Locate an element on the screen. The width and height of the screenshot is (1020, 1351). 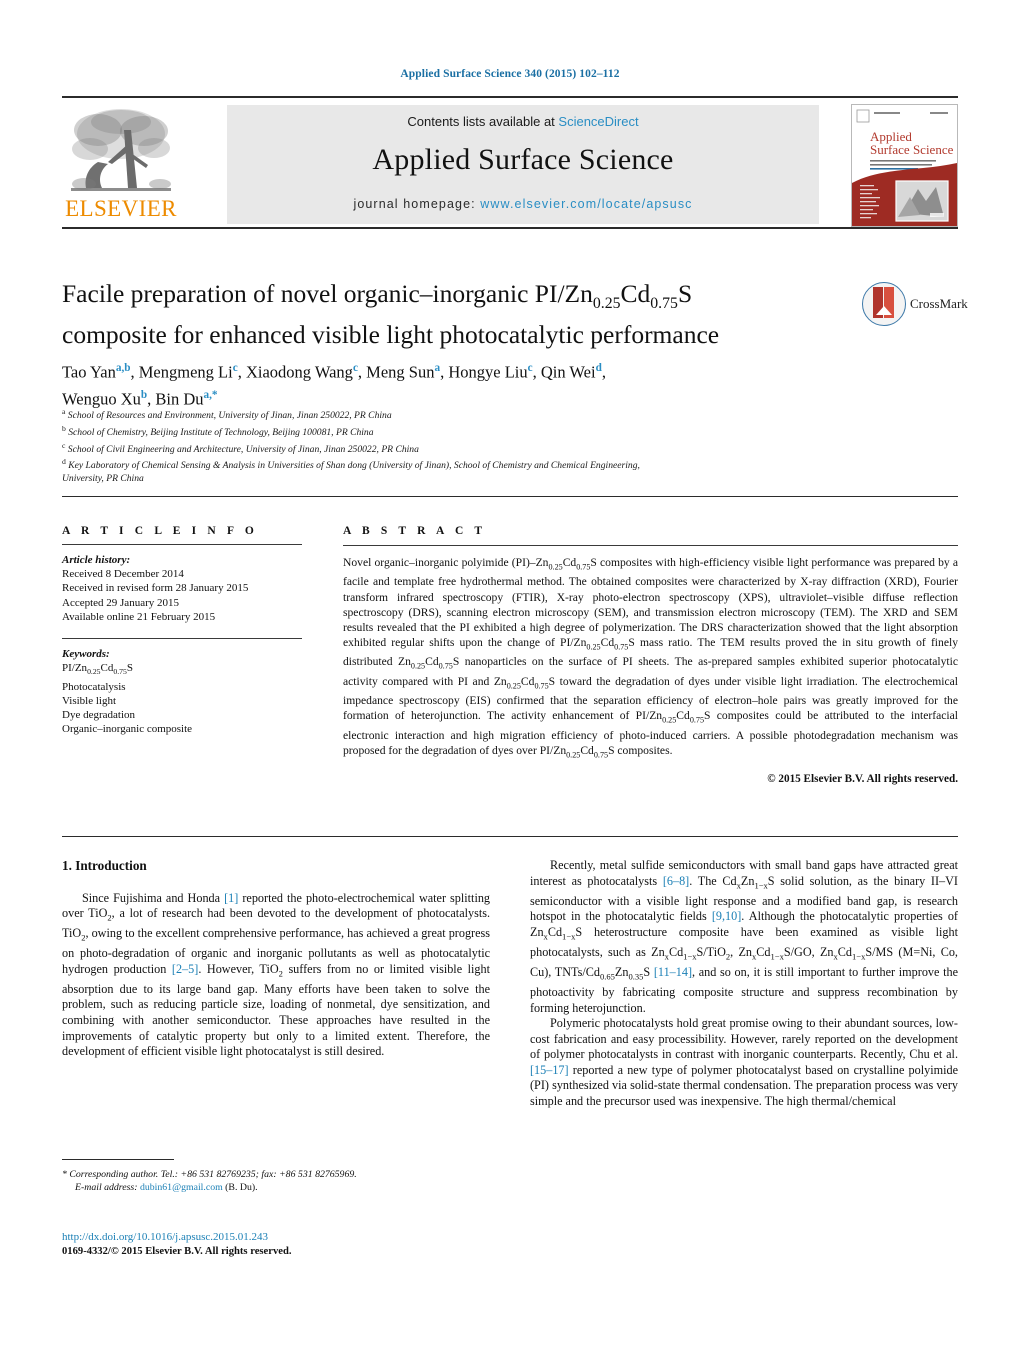
email-suffix: (B. Du). is located at coordinates (241, 1187).